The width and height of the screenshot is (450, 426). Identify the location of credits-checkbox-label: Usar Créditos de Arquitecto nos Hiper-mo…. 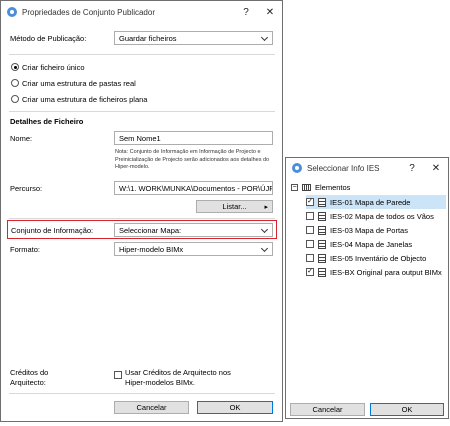
(178, 378).